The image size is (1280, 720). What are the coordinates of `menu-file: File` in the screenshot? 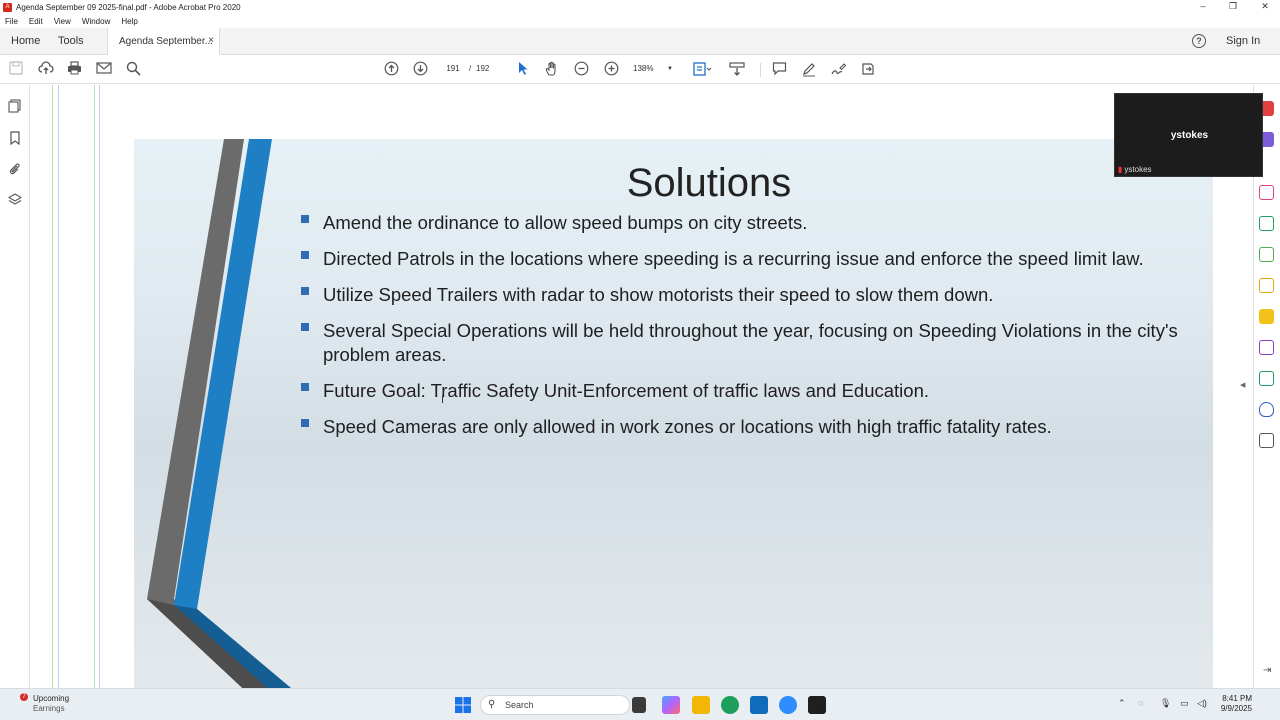 It's located at (11, 21).